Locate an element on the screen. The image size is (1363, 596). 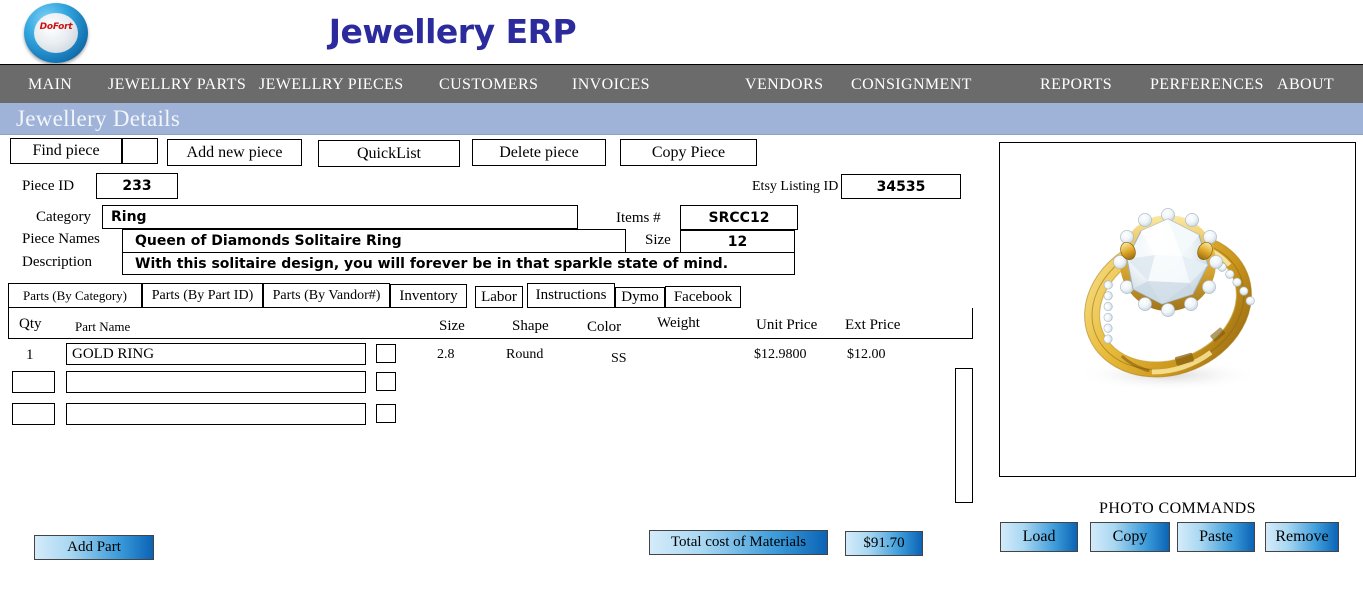
add-part-button: Add Part is located at coordinates (94, 547).